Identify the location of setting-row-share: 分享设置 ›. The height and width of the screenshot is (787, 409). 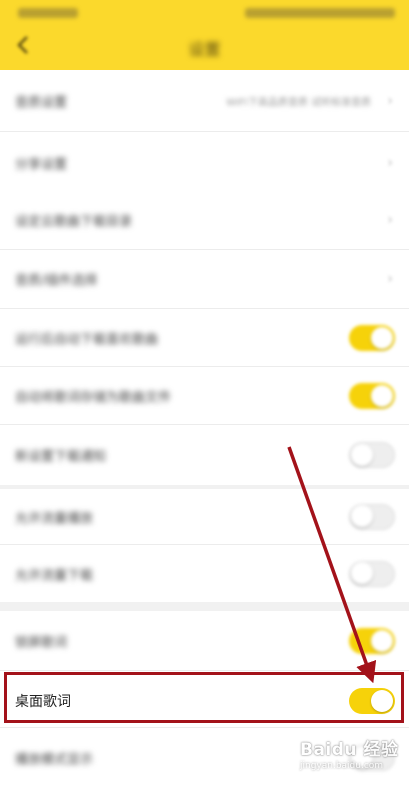
(204, 163).